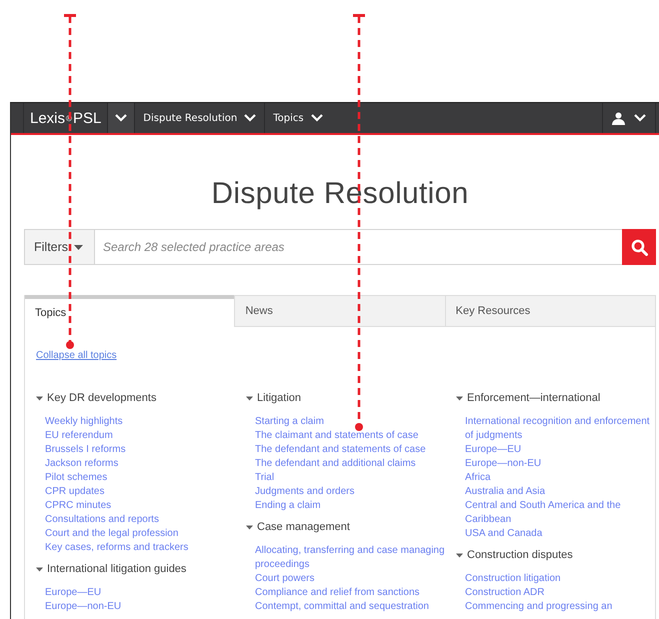  What do you see at coordinates (351, 506) in the screenshot?
I see `topic-link: Ending a claim` at bounding box center [351, 506].